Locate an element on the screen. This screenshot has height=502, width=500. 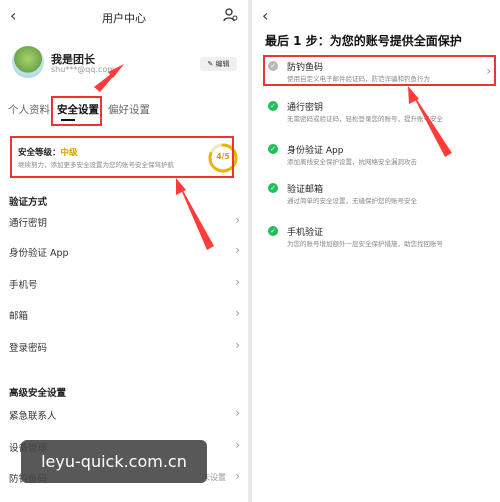
step-authenticator: ✓ 身份验证 App 添加离线安全保护设置，抗网络安全漏洞攻击 is located at coordinates (376, 163).